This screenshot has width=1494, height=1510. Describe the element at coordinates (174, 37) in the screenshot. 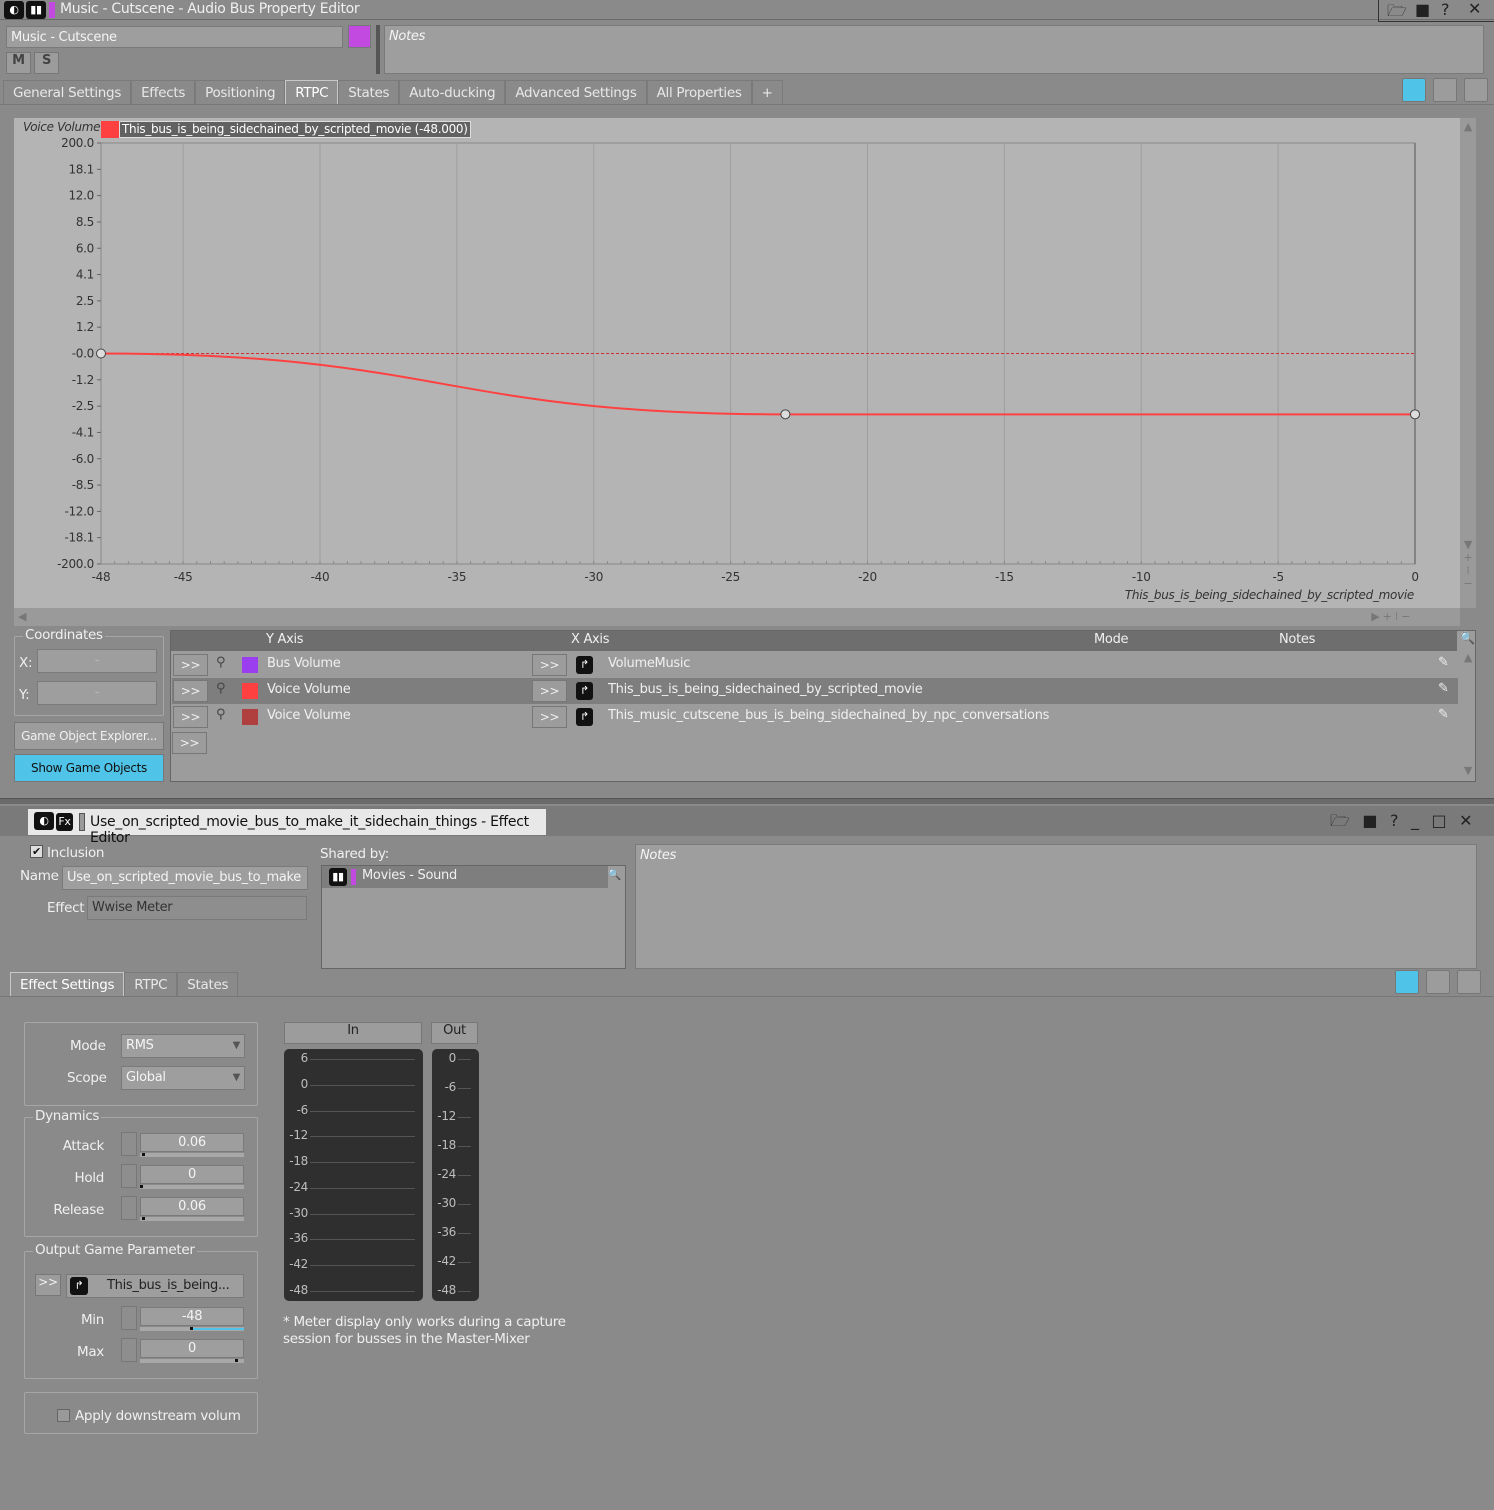

I see `bus-name-field: Music - Cutscene` at that location.